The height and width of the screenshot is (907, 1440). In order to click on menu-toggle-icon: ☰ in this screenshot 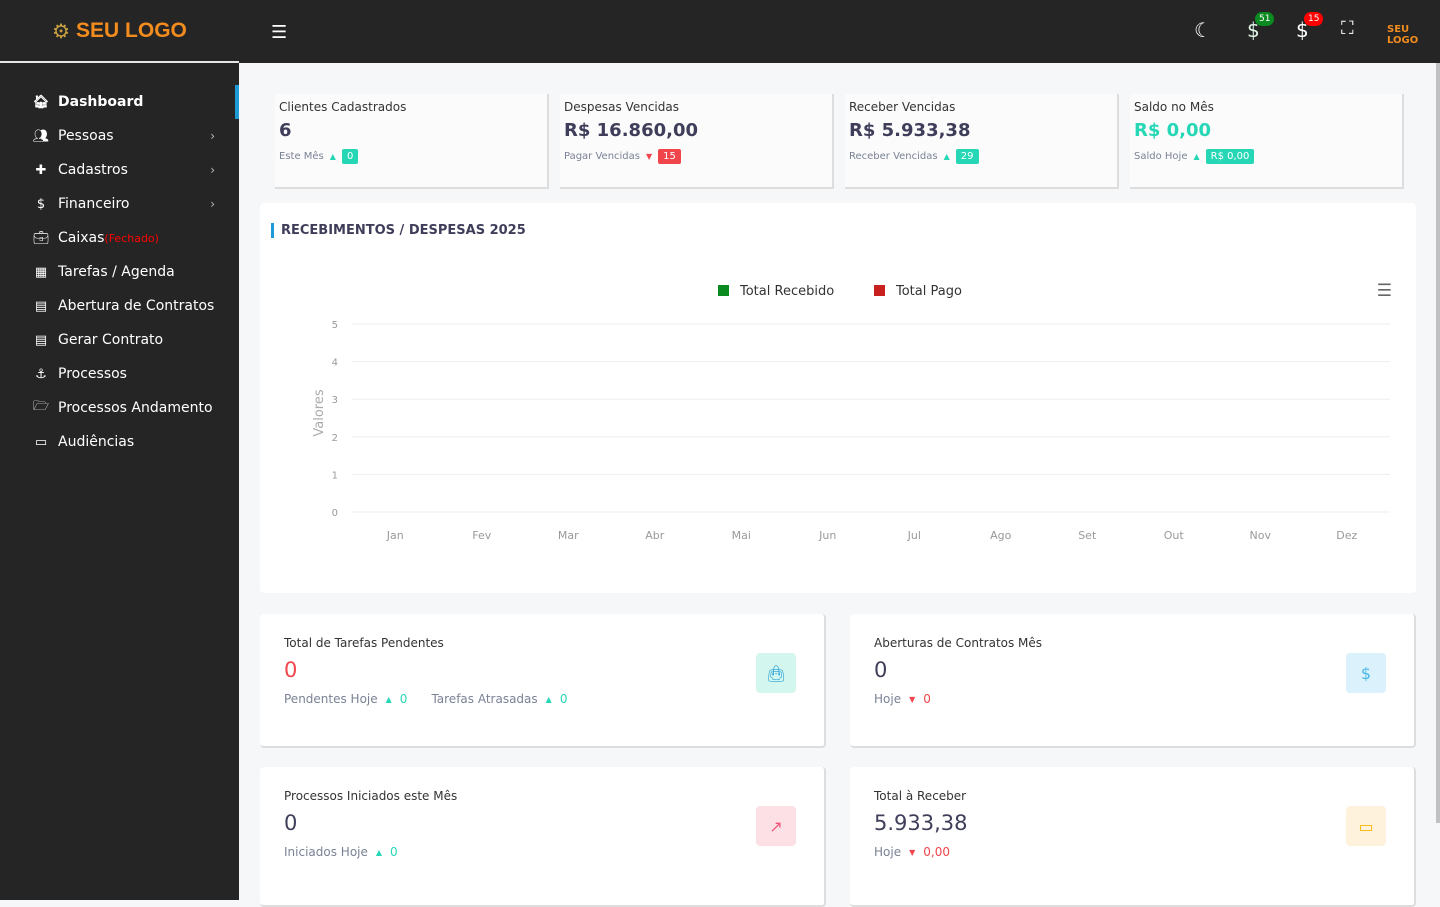, I will do `click(279, 32)`.